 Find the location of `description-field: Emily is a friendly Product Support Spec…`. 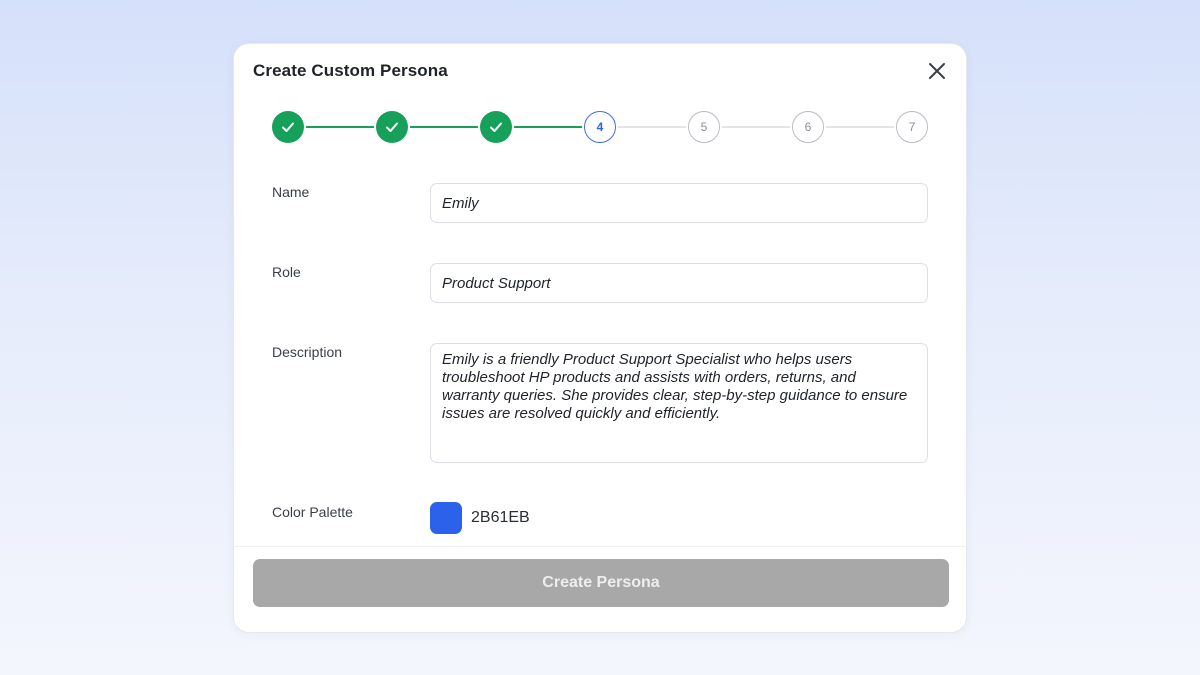

description-field: Emily is a friendly Product Support Spec… is located at coordinates (679, 403).